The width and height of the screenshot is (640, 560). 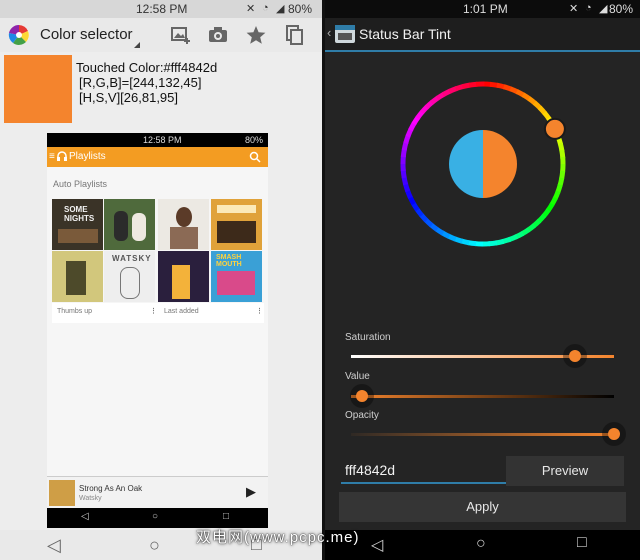 I want to click on now-playing-title: Strong As An Oak, so click(x=111, y=488).